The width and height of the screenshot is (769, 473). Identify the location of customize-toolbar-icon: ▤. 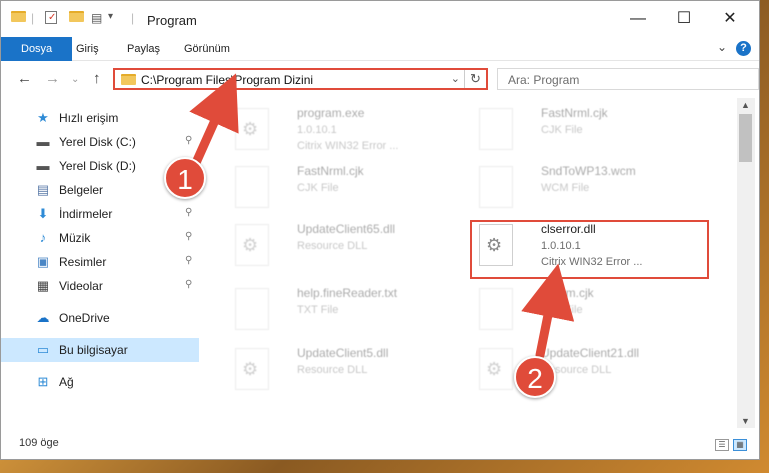
(96, 18).